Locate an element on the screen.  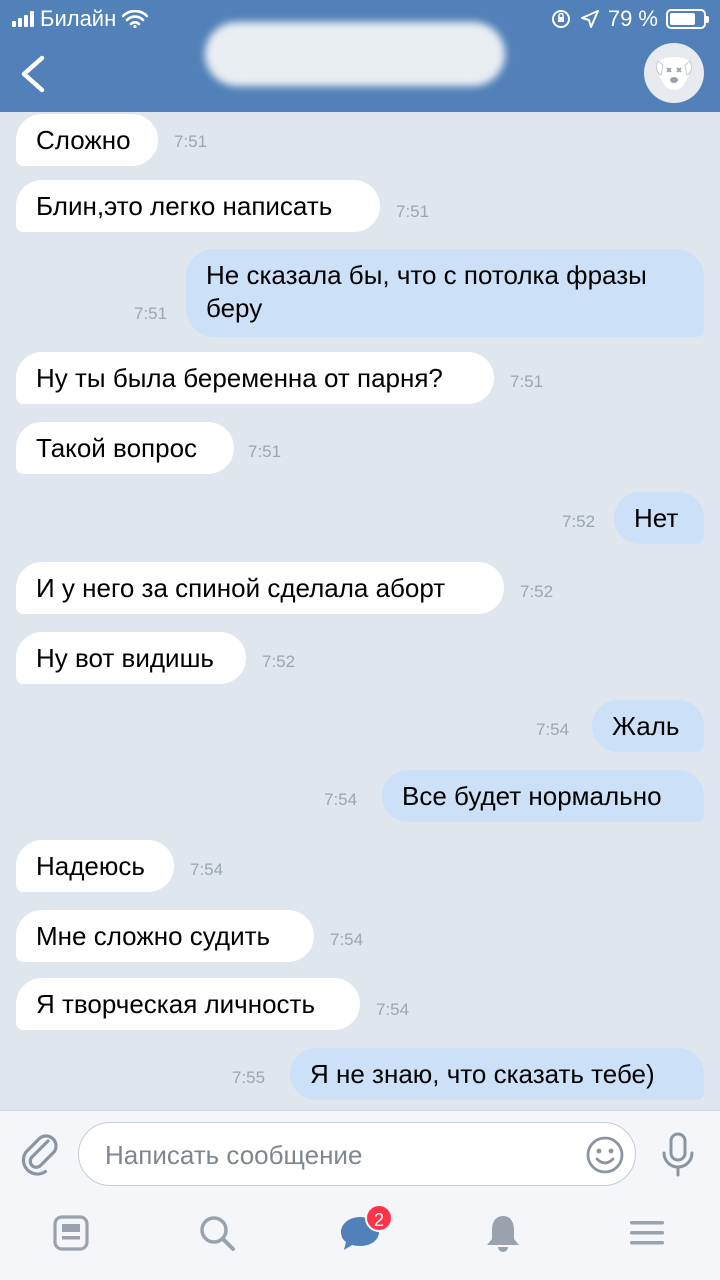
battery-icon is located at coordinates (687, 19).